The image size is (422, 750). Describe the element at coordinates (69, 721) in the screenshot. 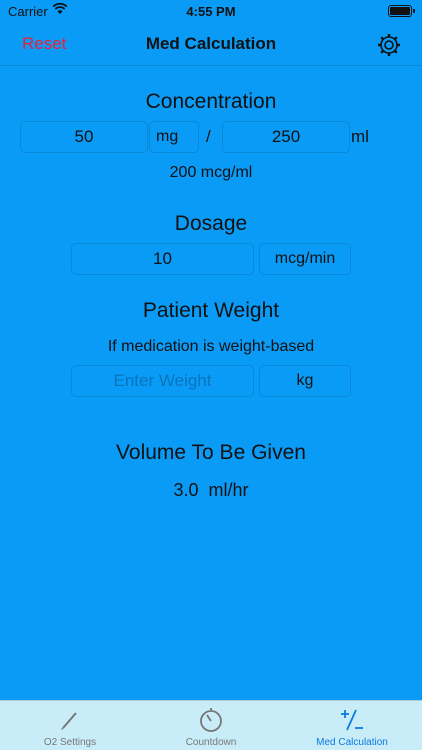

I see `pencil-icon` at that location.